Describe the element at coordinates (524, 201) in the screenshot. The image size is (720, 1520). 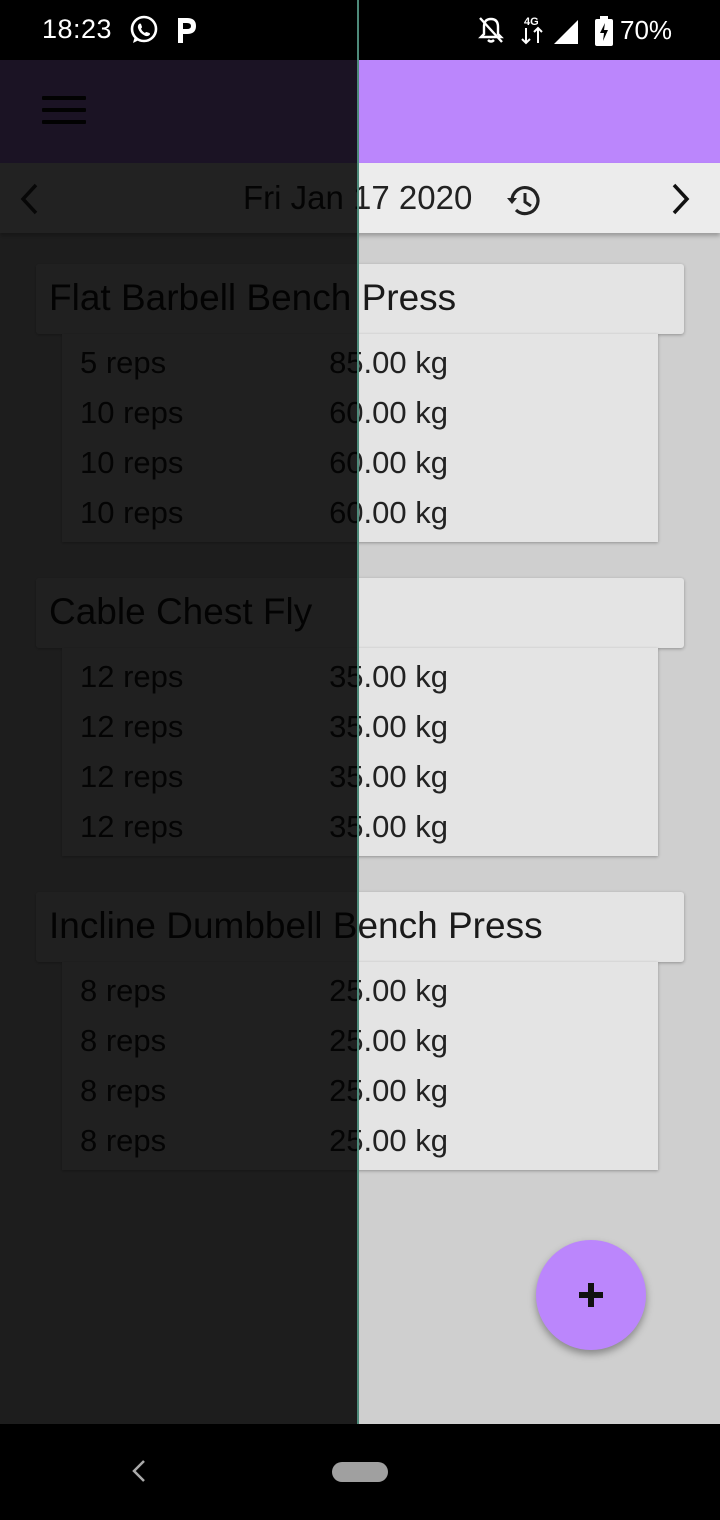
I see `history-icon` at that location.